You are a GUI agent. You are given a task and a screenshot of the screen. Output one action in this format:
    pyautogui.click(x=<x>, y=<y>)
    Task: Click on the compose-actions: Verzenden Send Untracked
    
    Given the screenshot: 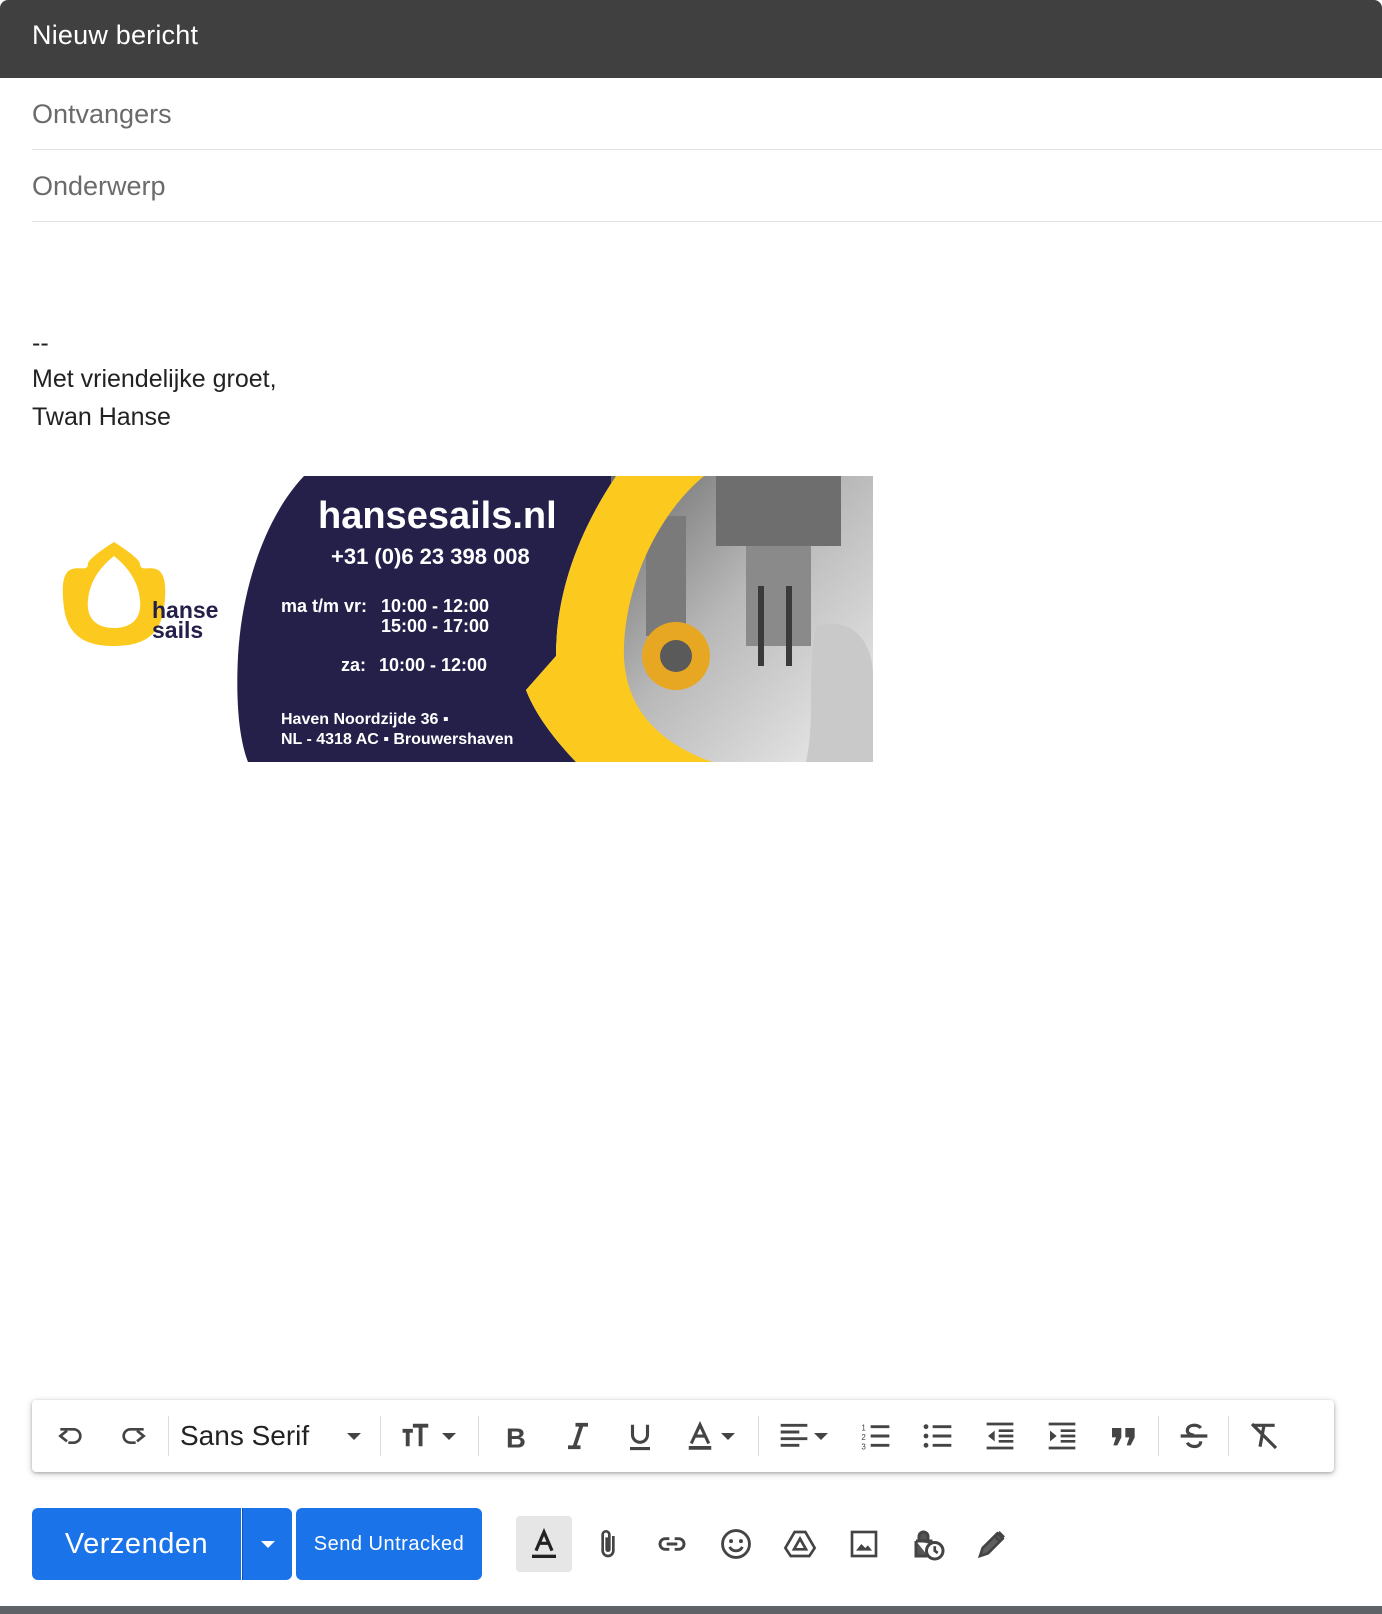 What is the action you would take?
    pyautogui.click(x=692, y=1544)
    